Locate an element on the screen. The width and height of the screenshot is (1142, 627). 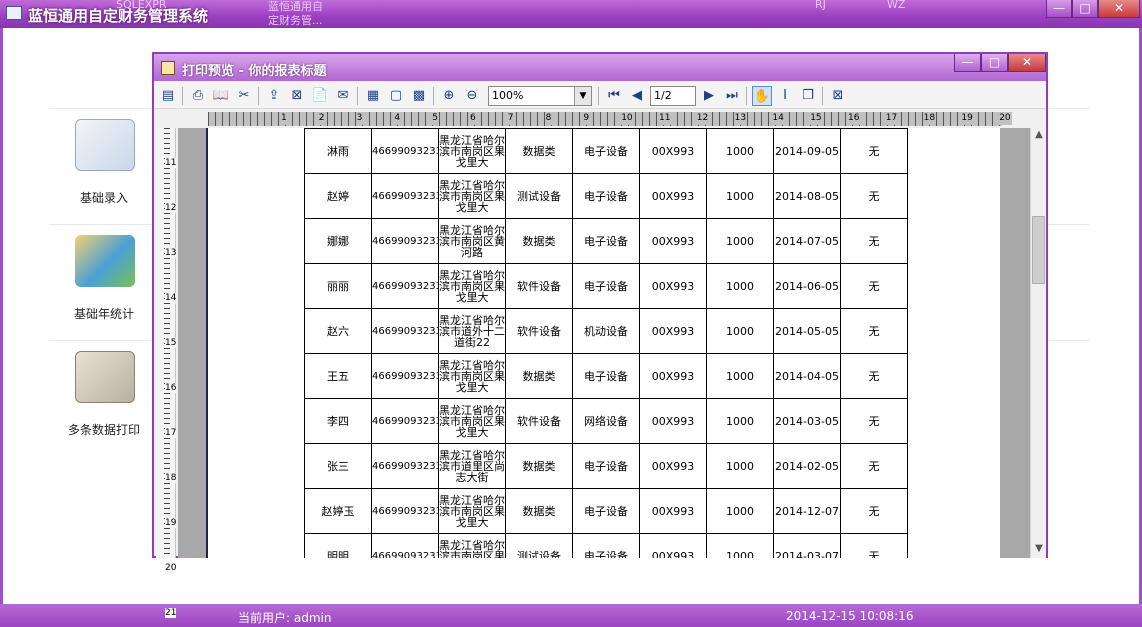
ruler-label: 3 is located at coordinates (359, 118).